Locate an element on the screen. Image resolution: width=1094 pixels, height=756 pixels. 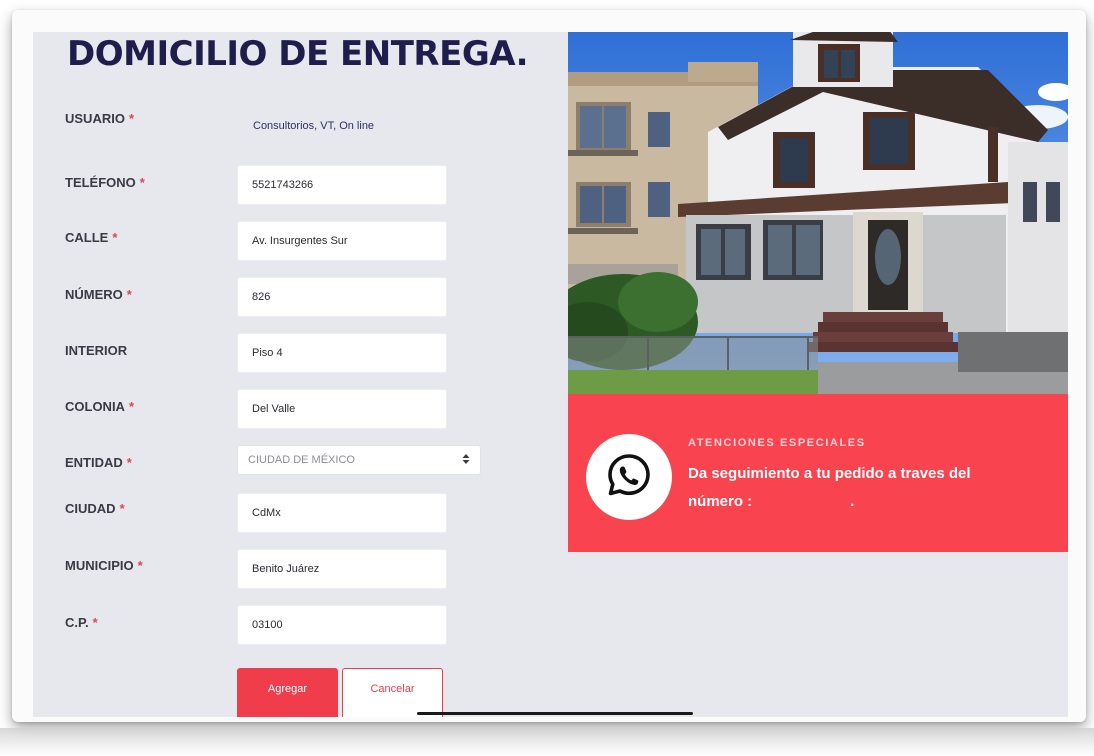
entidad-selected-value: CIUDAD DE MÉXICO is located at coordinates (301, 460).